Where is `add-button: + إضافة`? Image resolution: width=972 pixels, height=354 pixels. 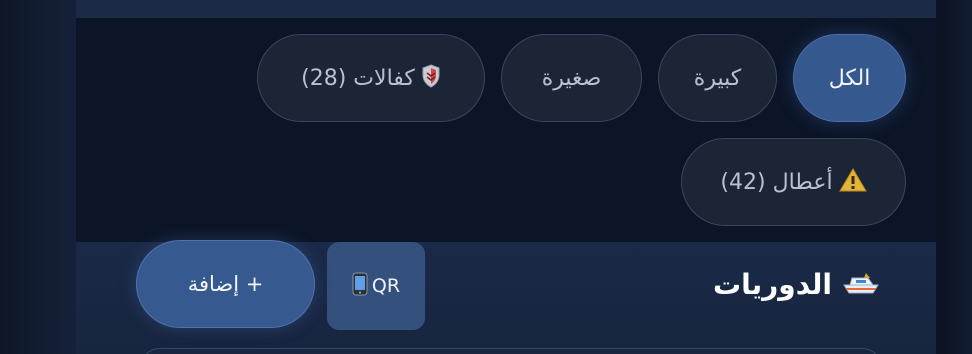 add-button: + إضافة is located at coordinates (225, 284).